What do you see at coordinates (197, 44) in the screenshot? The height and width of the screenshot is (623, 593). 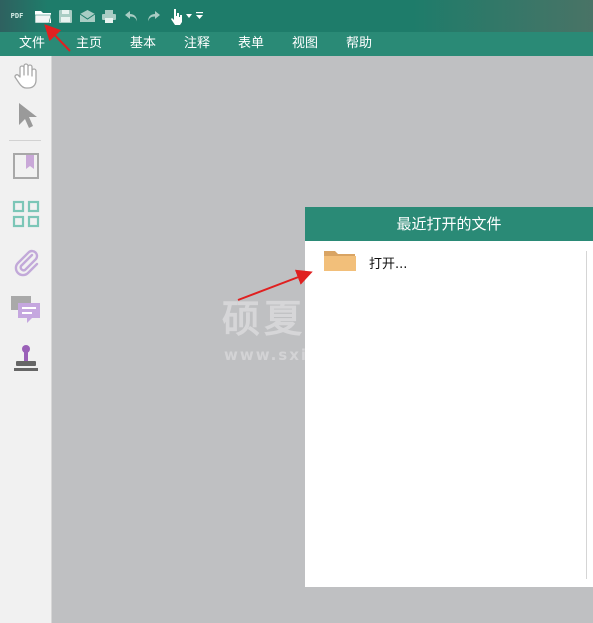 I see `menu-annotate: 注释` at bounding box center [197, 44].